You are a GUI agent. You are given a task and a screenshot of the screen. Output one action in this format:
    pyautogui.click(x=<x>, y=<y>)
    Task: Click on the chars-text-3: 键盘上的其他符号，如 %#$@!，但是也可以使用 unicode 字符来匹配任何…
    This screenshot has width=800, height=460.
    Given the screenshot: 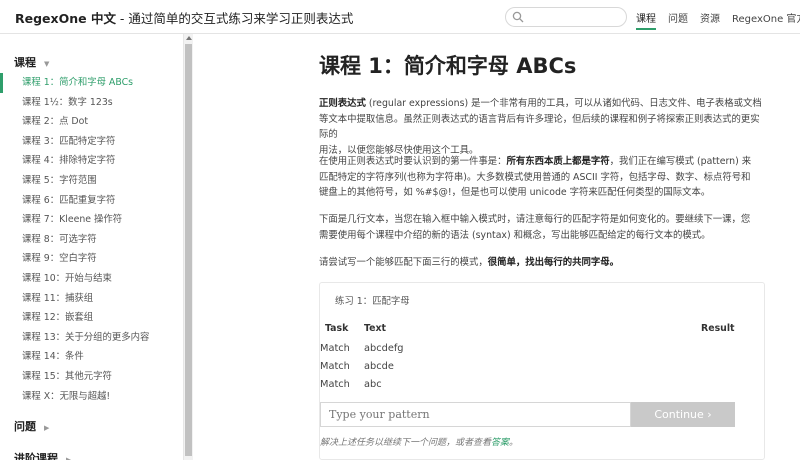 What is the action you would take?
    pyautogui.click(x=515, y=192)
    